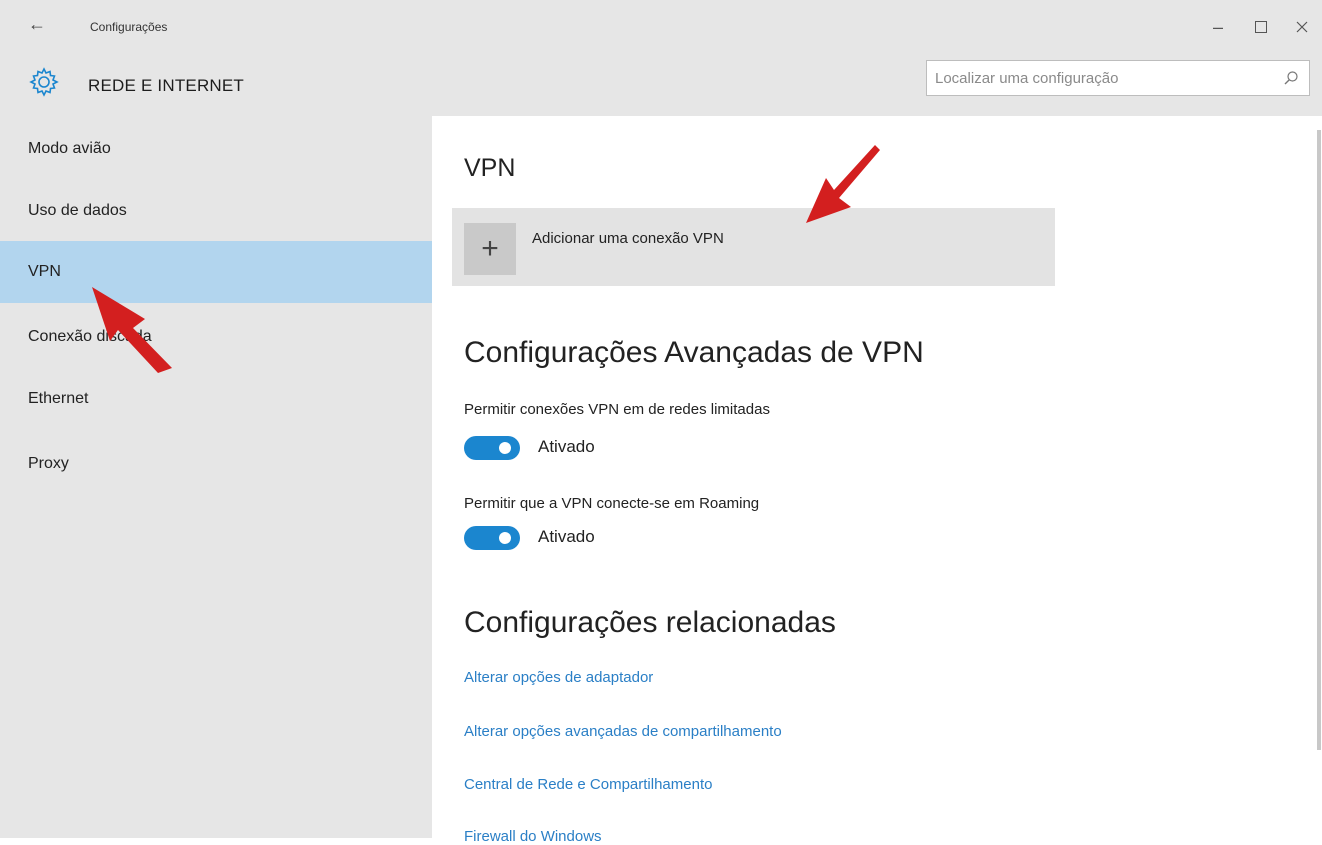 The height and width of the screenshot is (845, 1322). Describe the element at coordinates (216, 464) in the screenshot. I see `sidebar-item-proxy: Proxy` at that location.